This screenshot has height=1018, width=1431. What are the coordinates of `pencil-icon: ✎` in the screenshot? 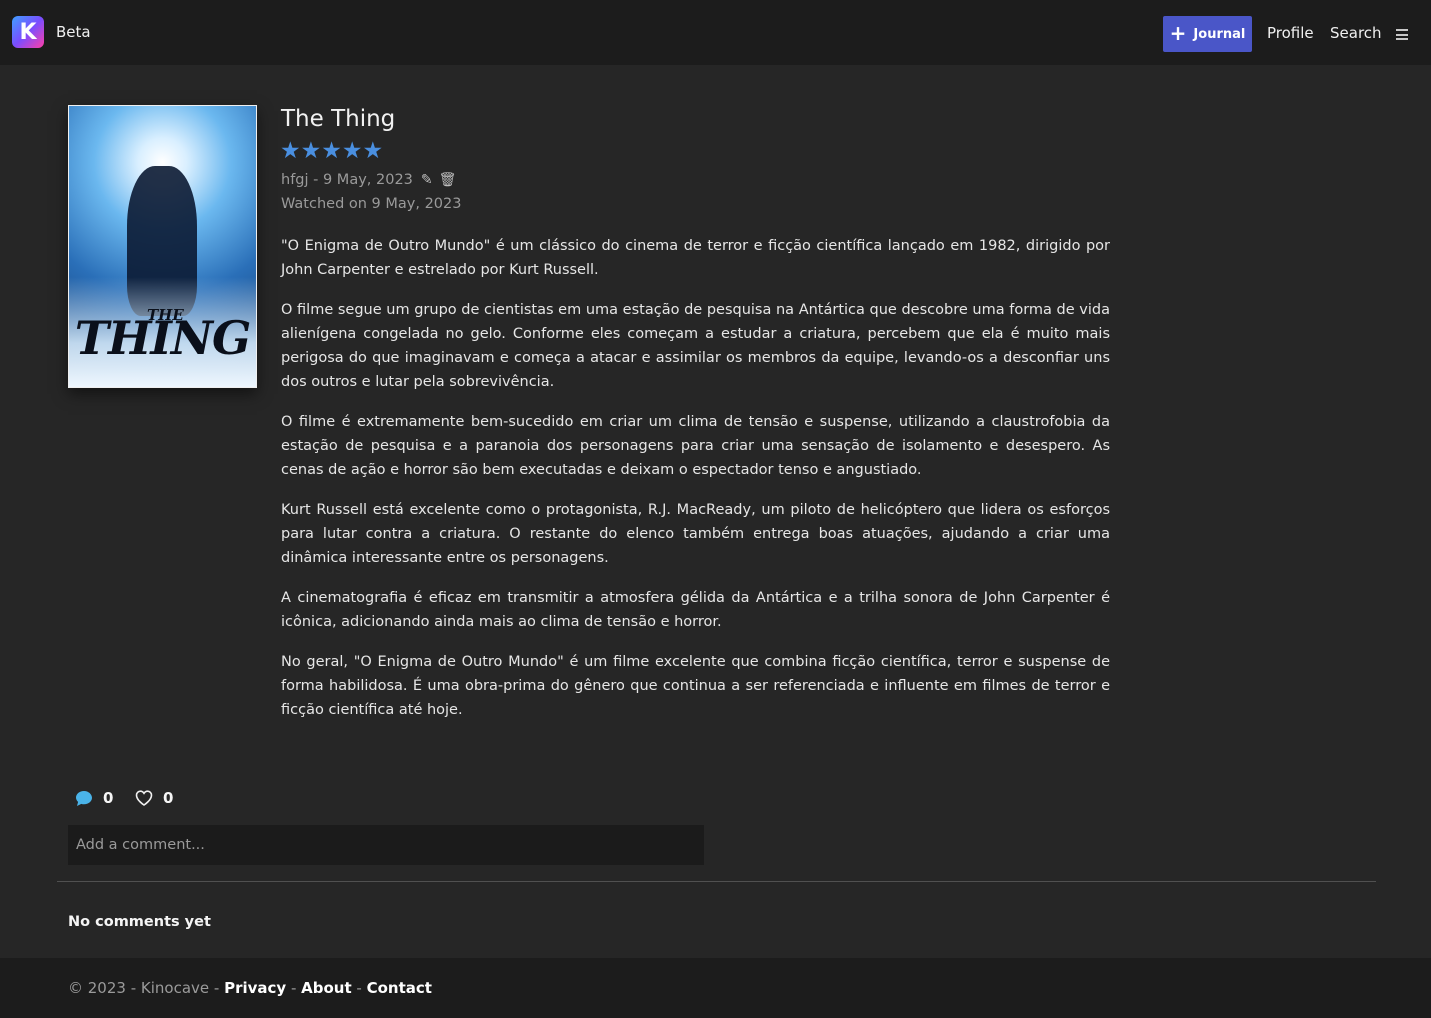 It's located at (427, 180).